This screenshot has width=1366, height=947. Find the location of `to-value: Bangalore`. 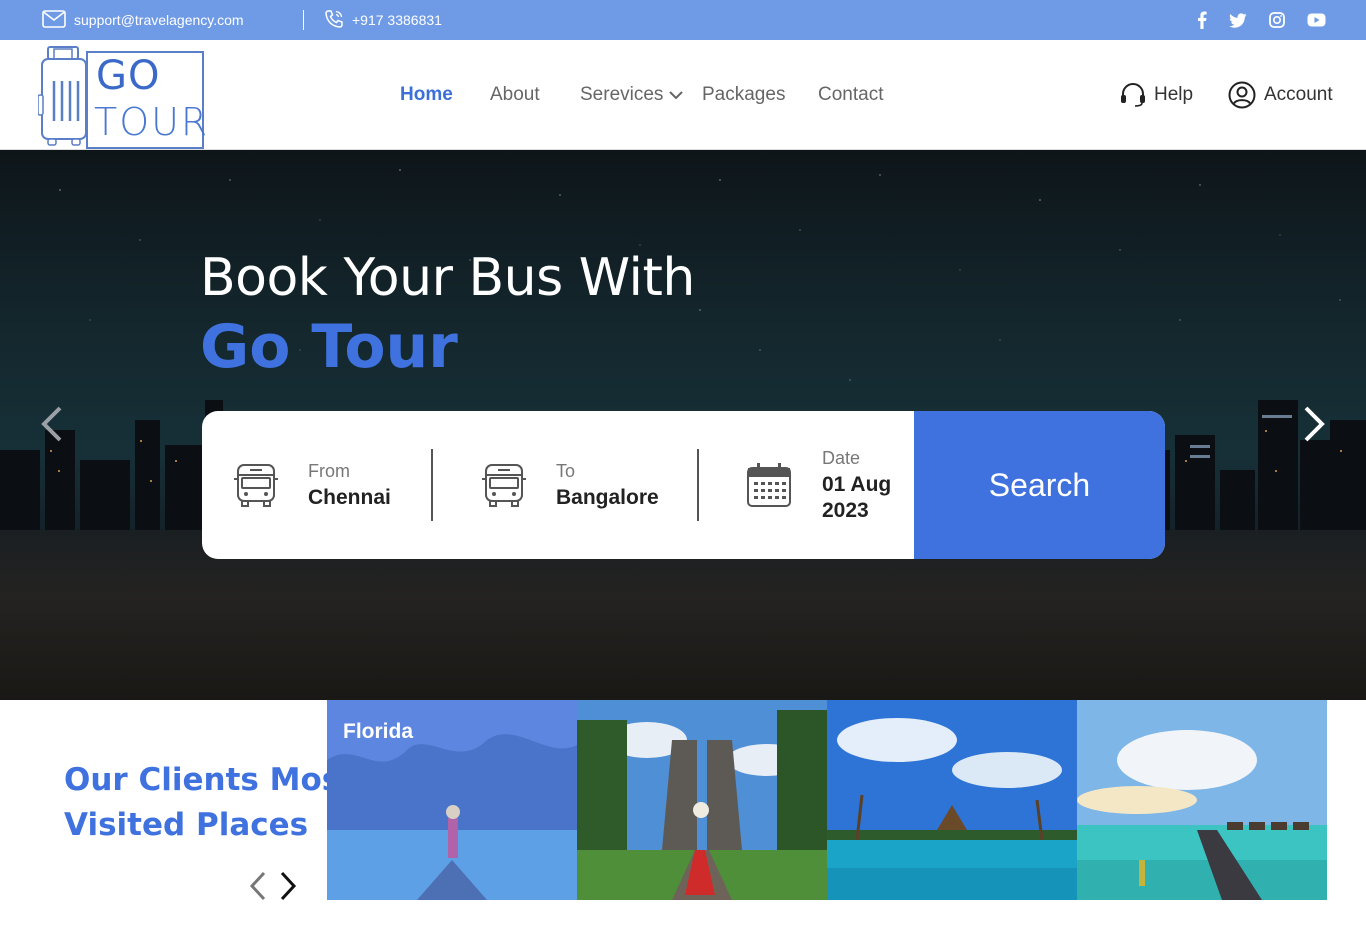

to-value: Bangalore is located at coordinates (607, 497).